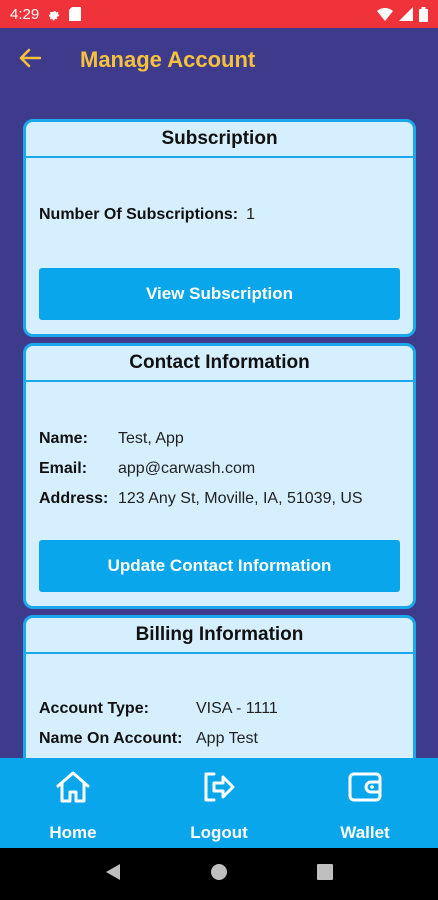  I want to click on battery-icon, so click(423, 14).